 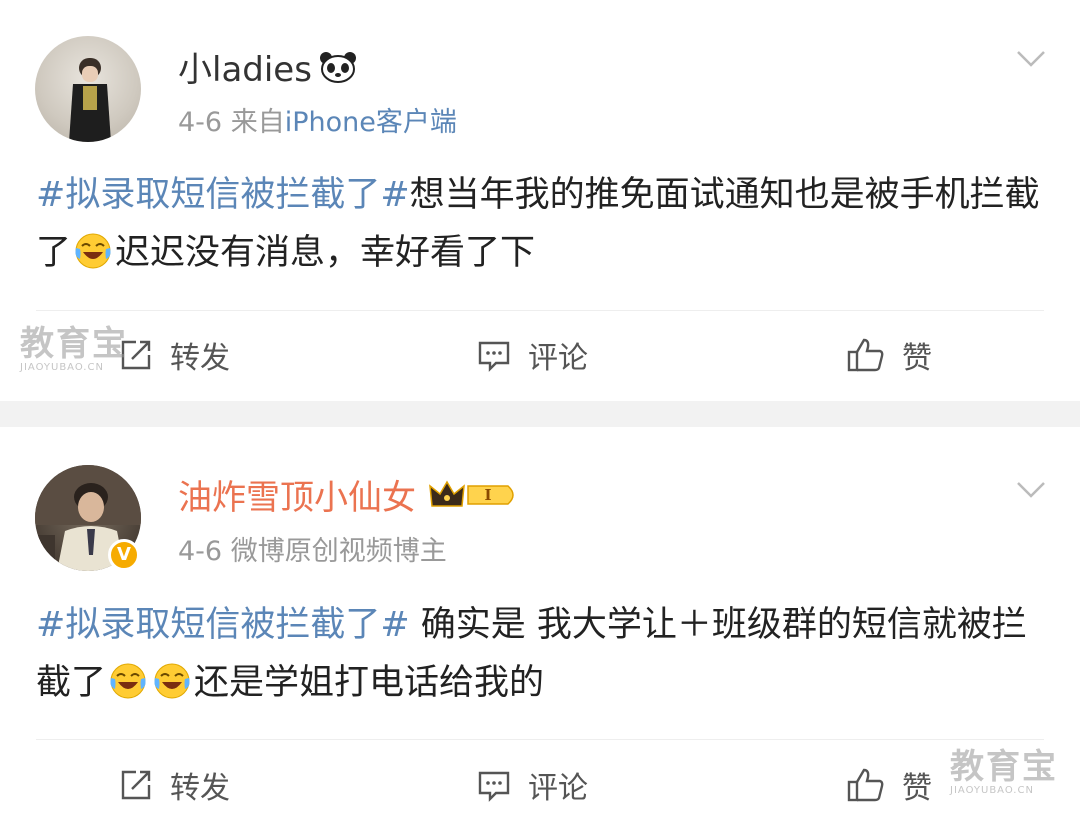 What do you see at coordinates (257, 122) in the screenshot?
I see `source-prefix: 来自` at bounding box center [257, 122].